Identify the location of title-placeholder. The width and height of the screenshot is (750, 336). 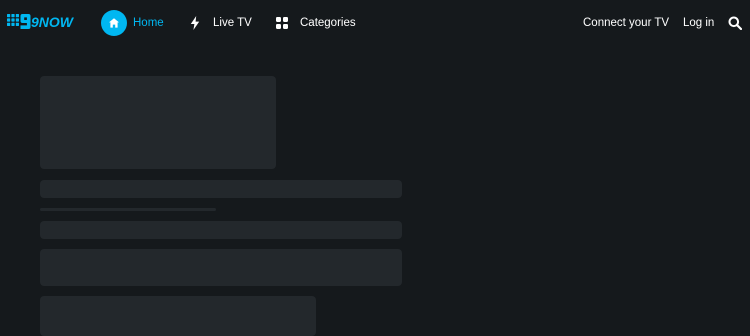
(221, 189).